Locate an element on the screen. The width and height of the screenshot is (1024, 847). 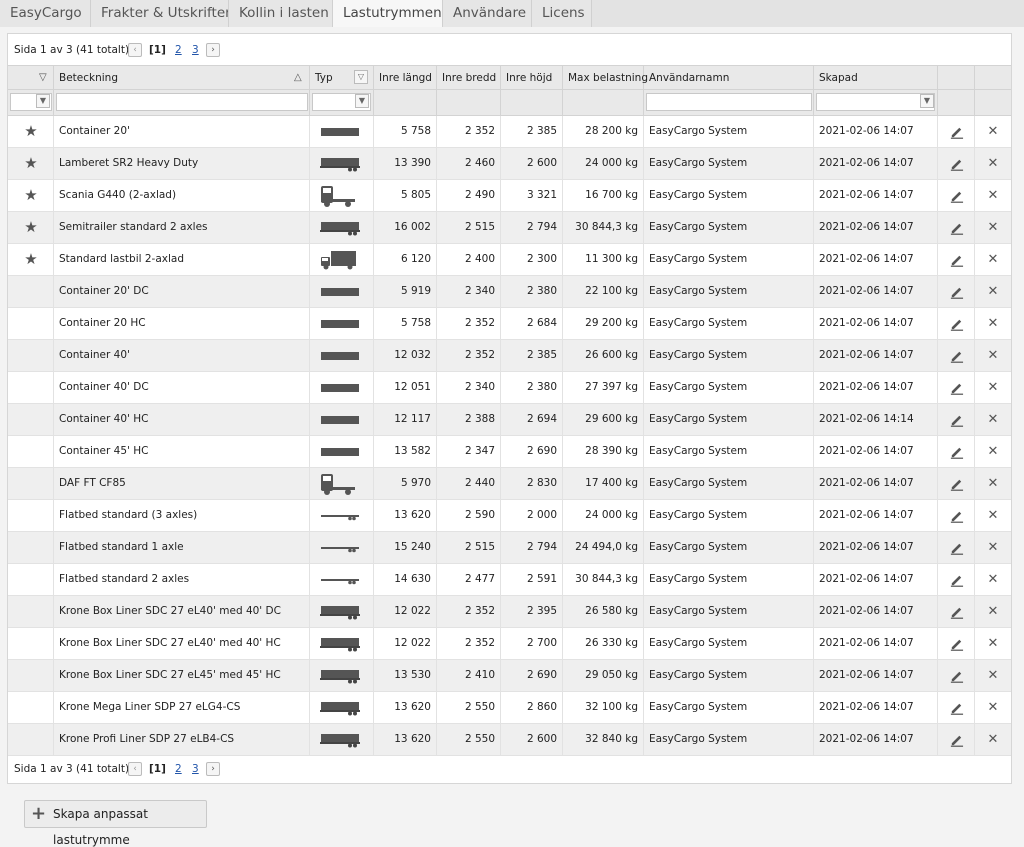
tab-frakter: Frakter & Utskrifter is located at coordinates (160, 13).